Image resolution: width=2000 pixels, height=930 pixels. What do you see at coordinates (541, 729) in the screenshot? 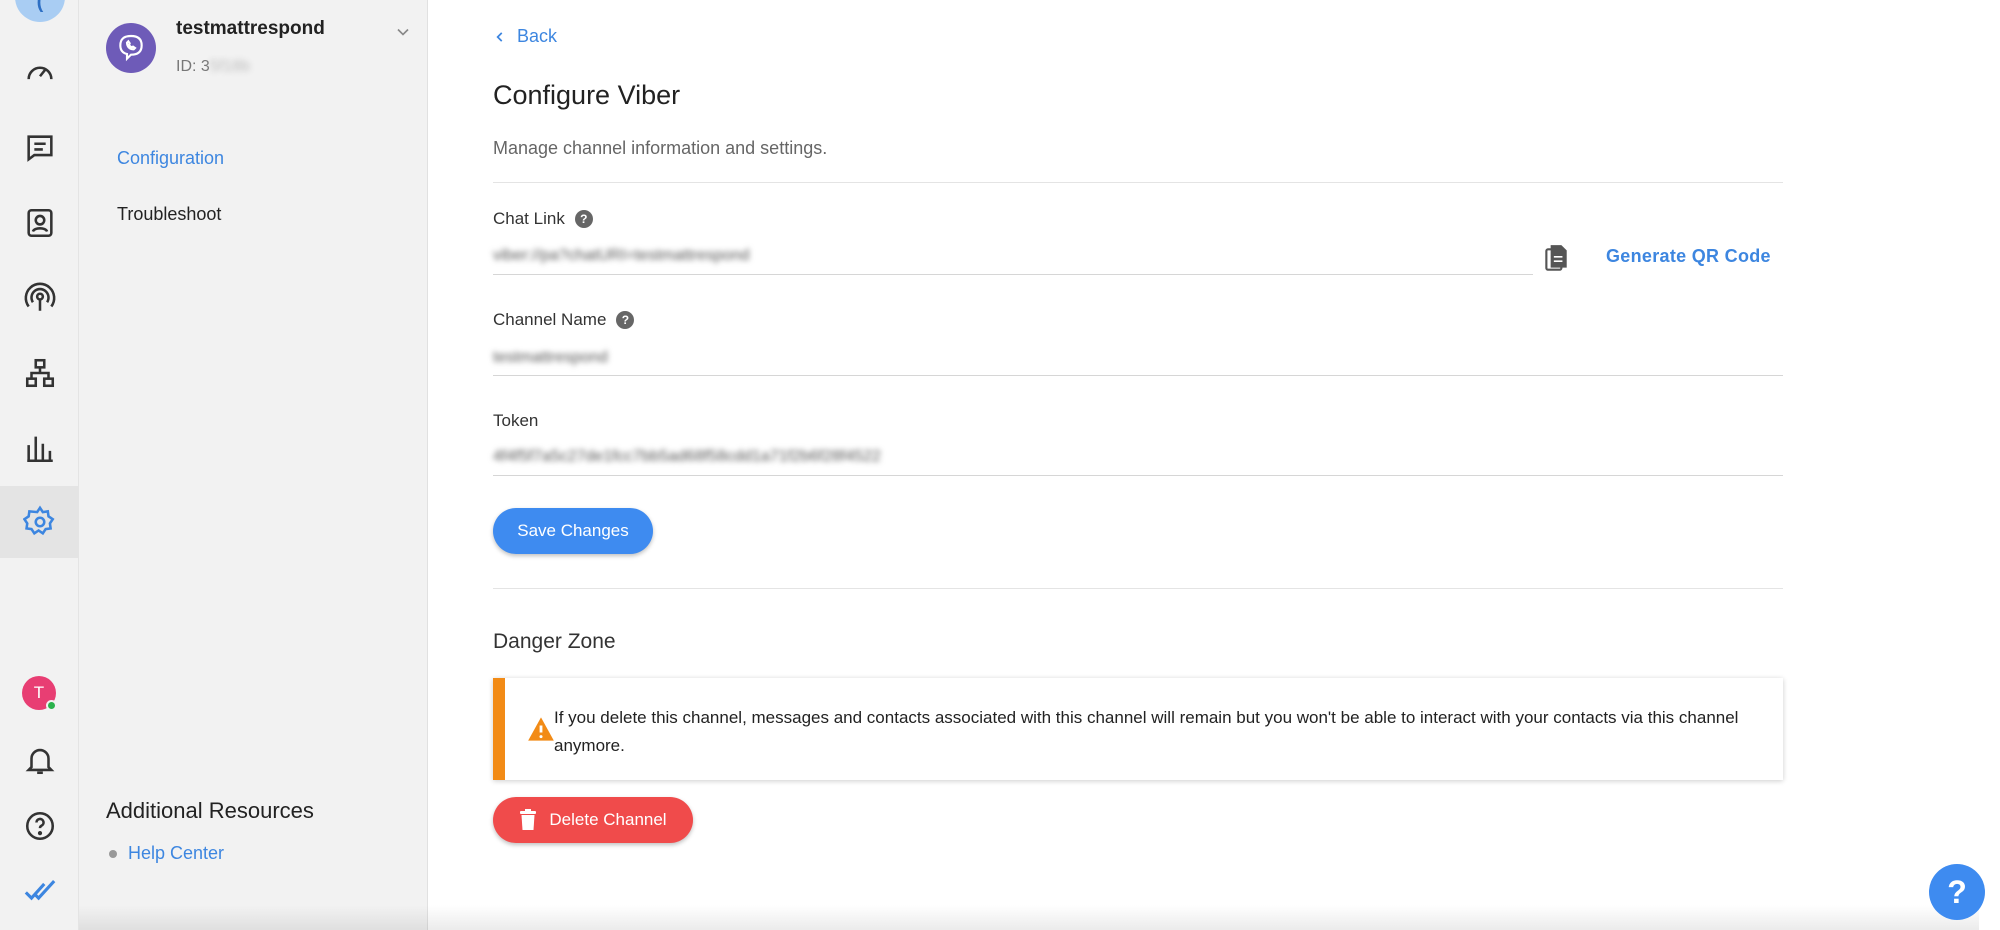
I see `warning-triangle-icon` at bounding box center [541, 729].